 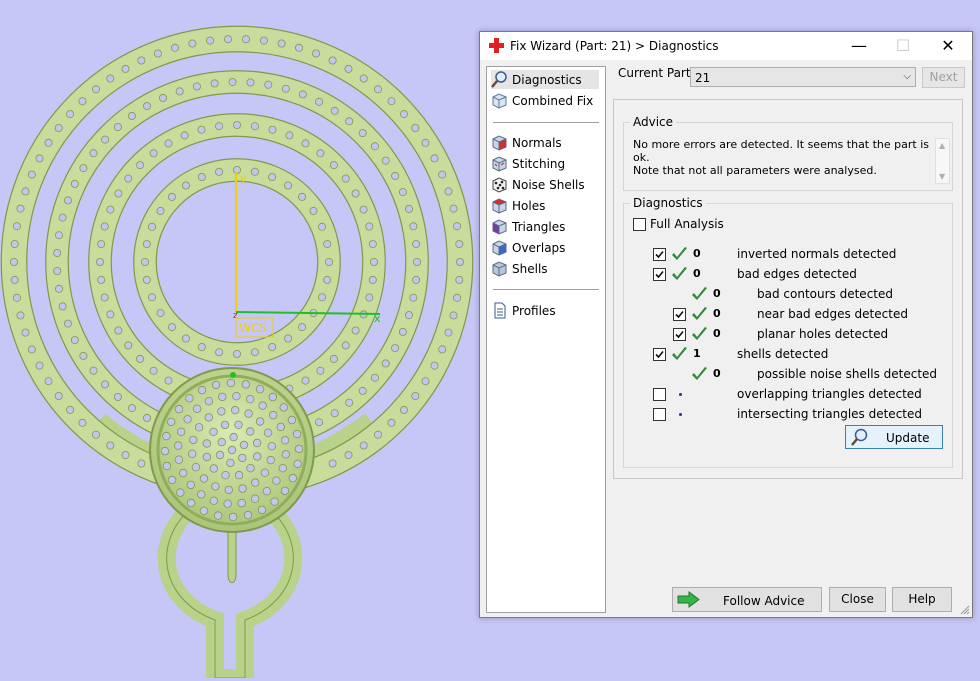 I want to click on nav-item-stitching: Stitching, so click(x=545, y=163).